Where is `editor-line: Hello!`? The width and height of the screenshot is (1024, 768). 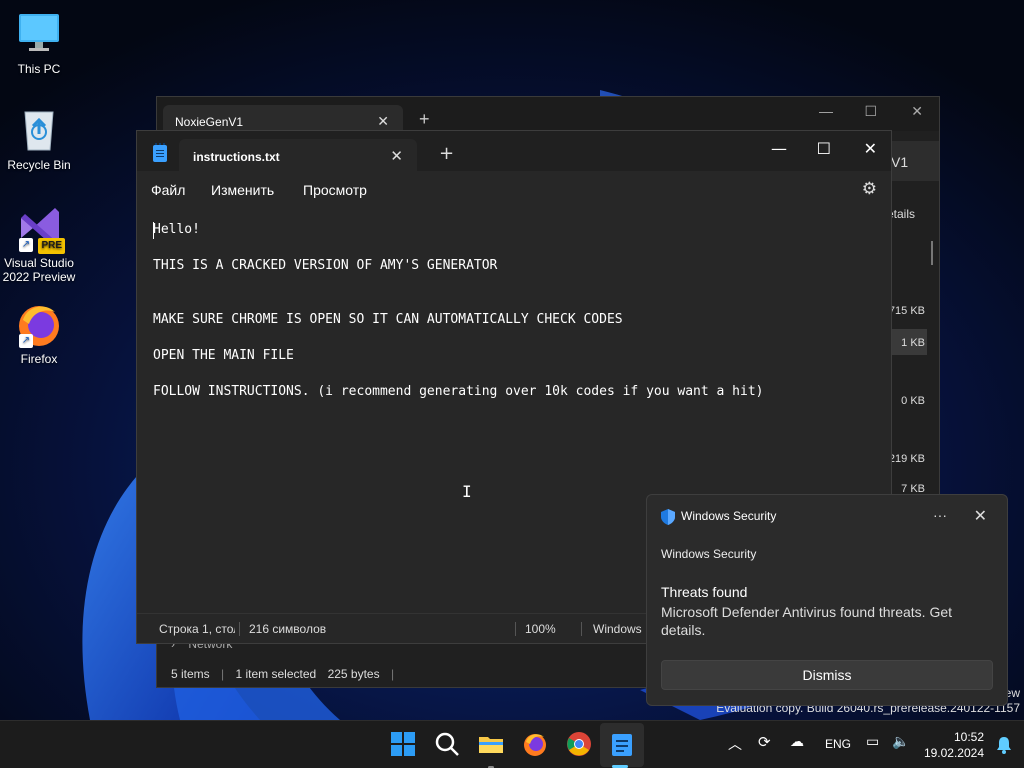 editor-line: Hello! is located at coordinates (176, 229).